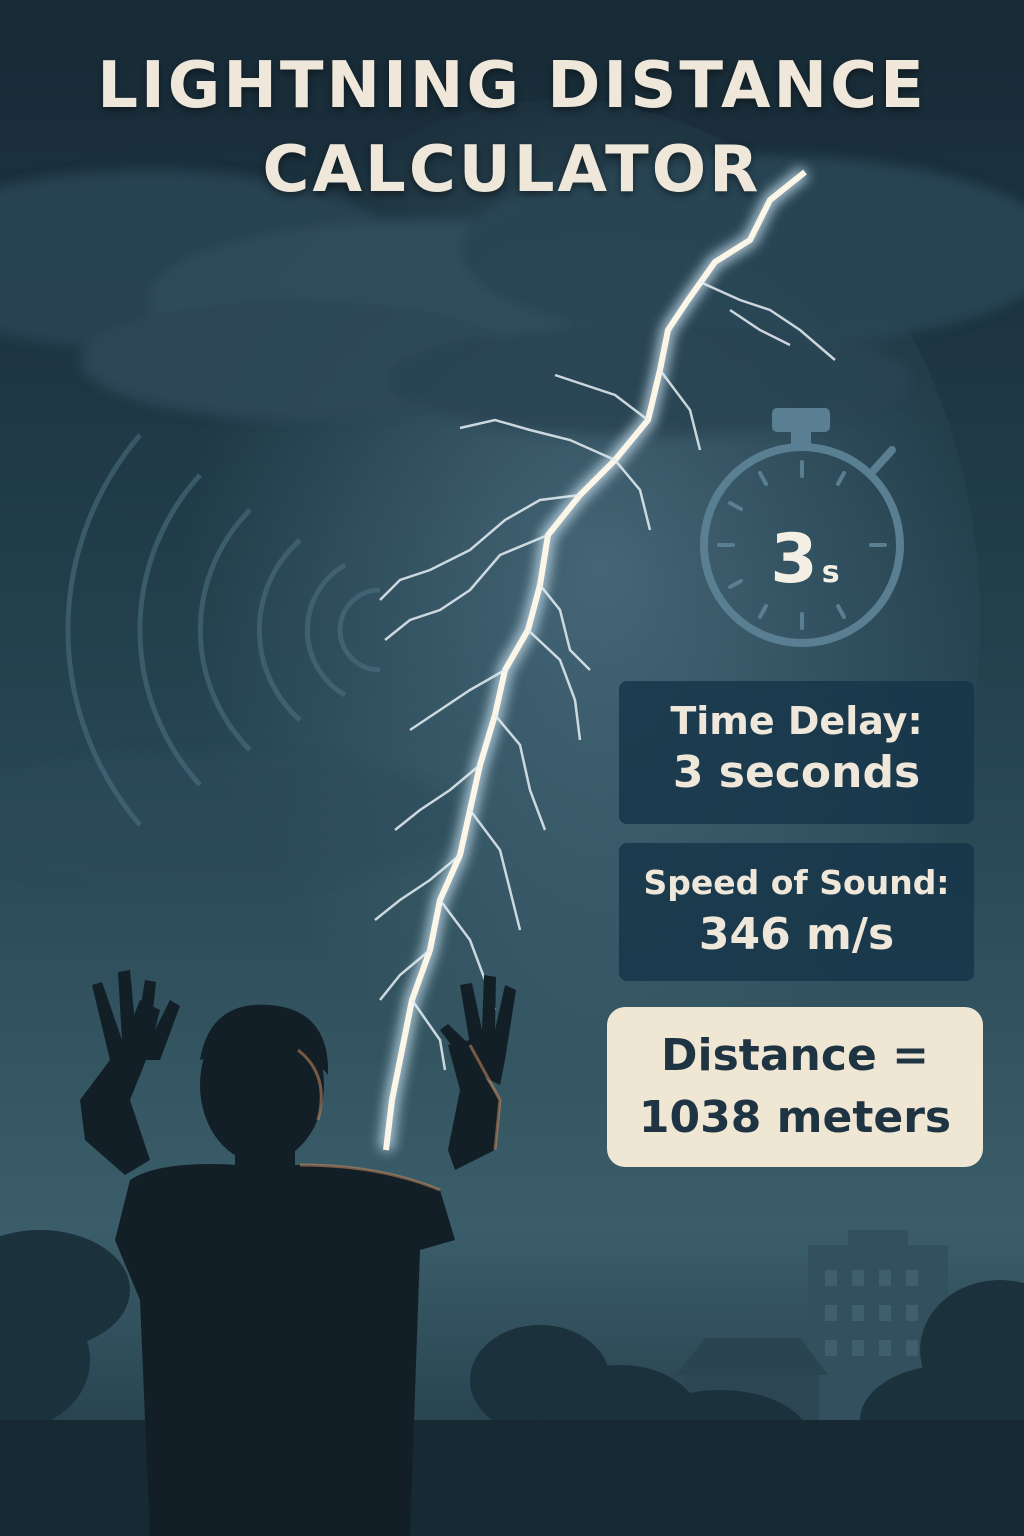 The height and width of the screenshot is (1536, 1024). What do you see at coordinates (796, 721) in the screenshot?
I see `time-delay-label: Time Delay:` at bounding box center [796, 721].